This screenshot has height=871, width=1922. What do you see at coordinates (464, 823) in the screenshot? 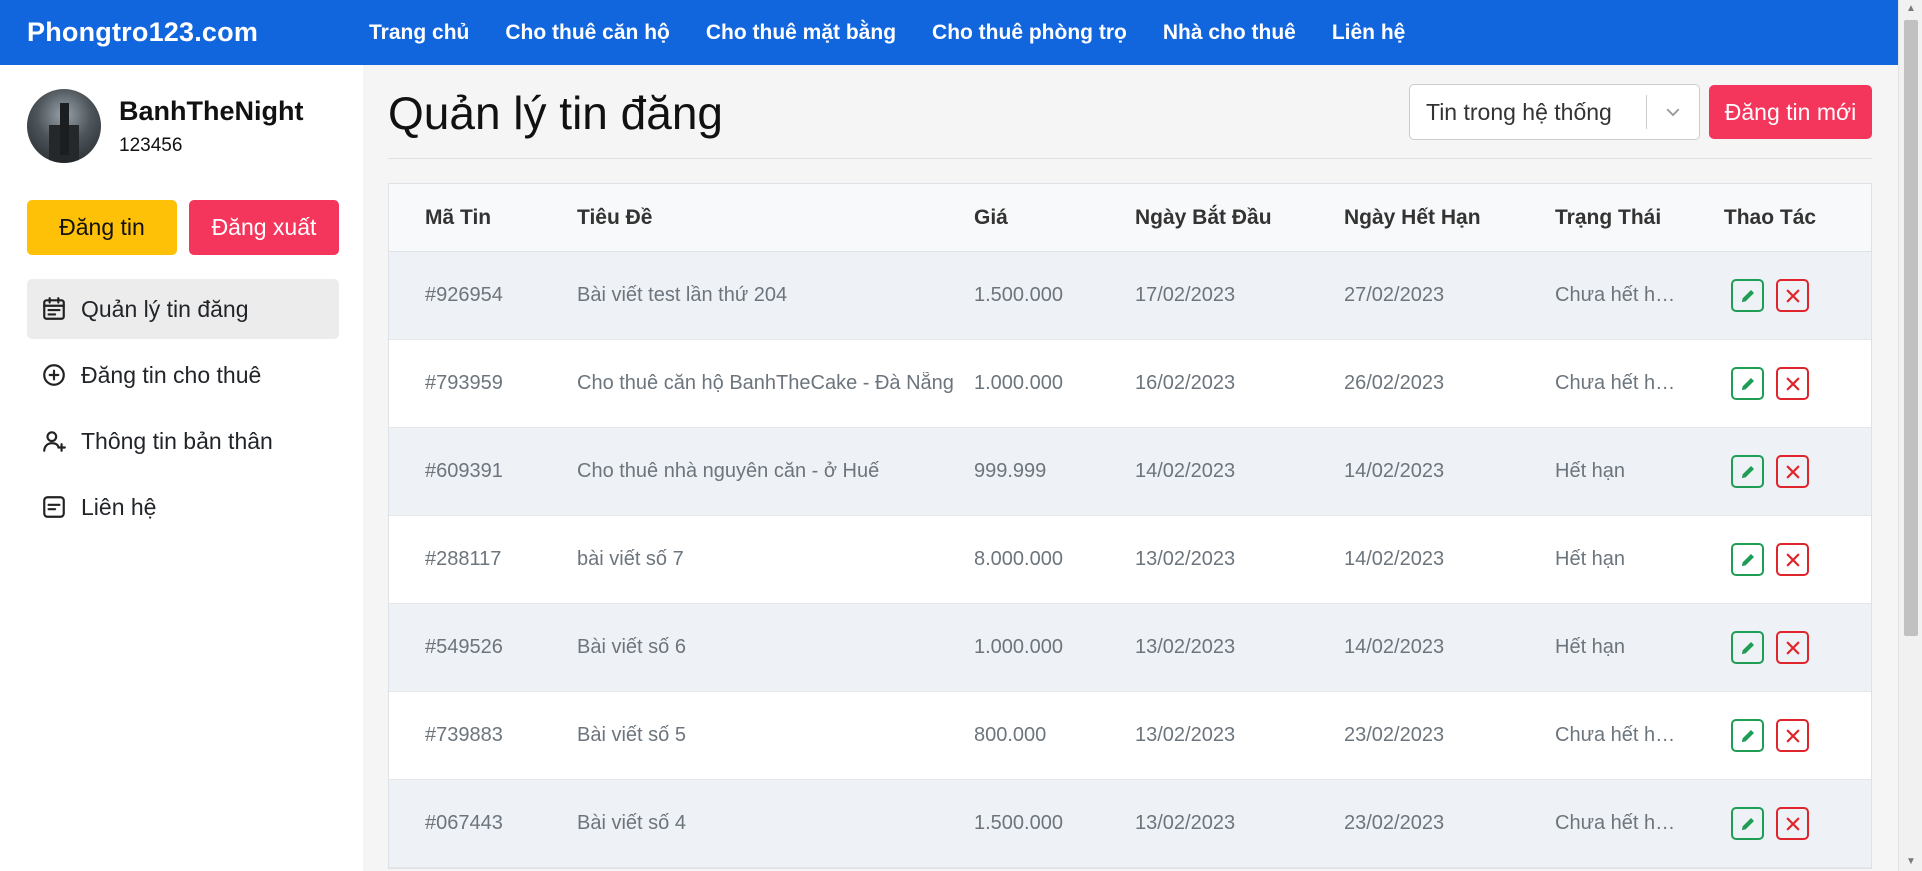
I see `cell-id: #067443` at bounding box center [464, 823].